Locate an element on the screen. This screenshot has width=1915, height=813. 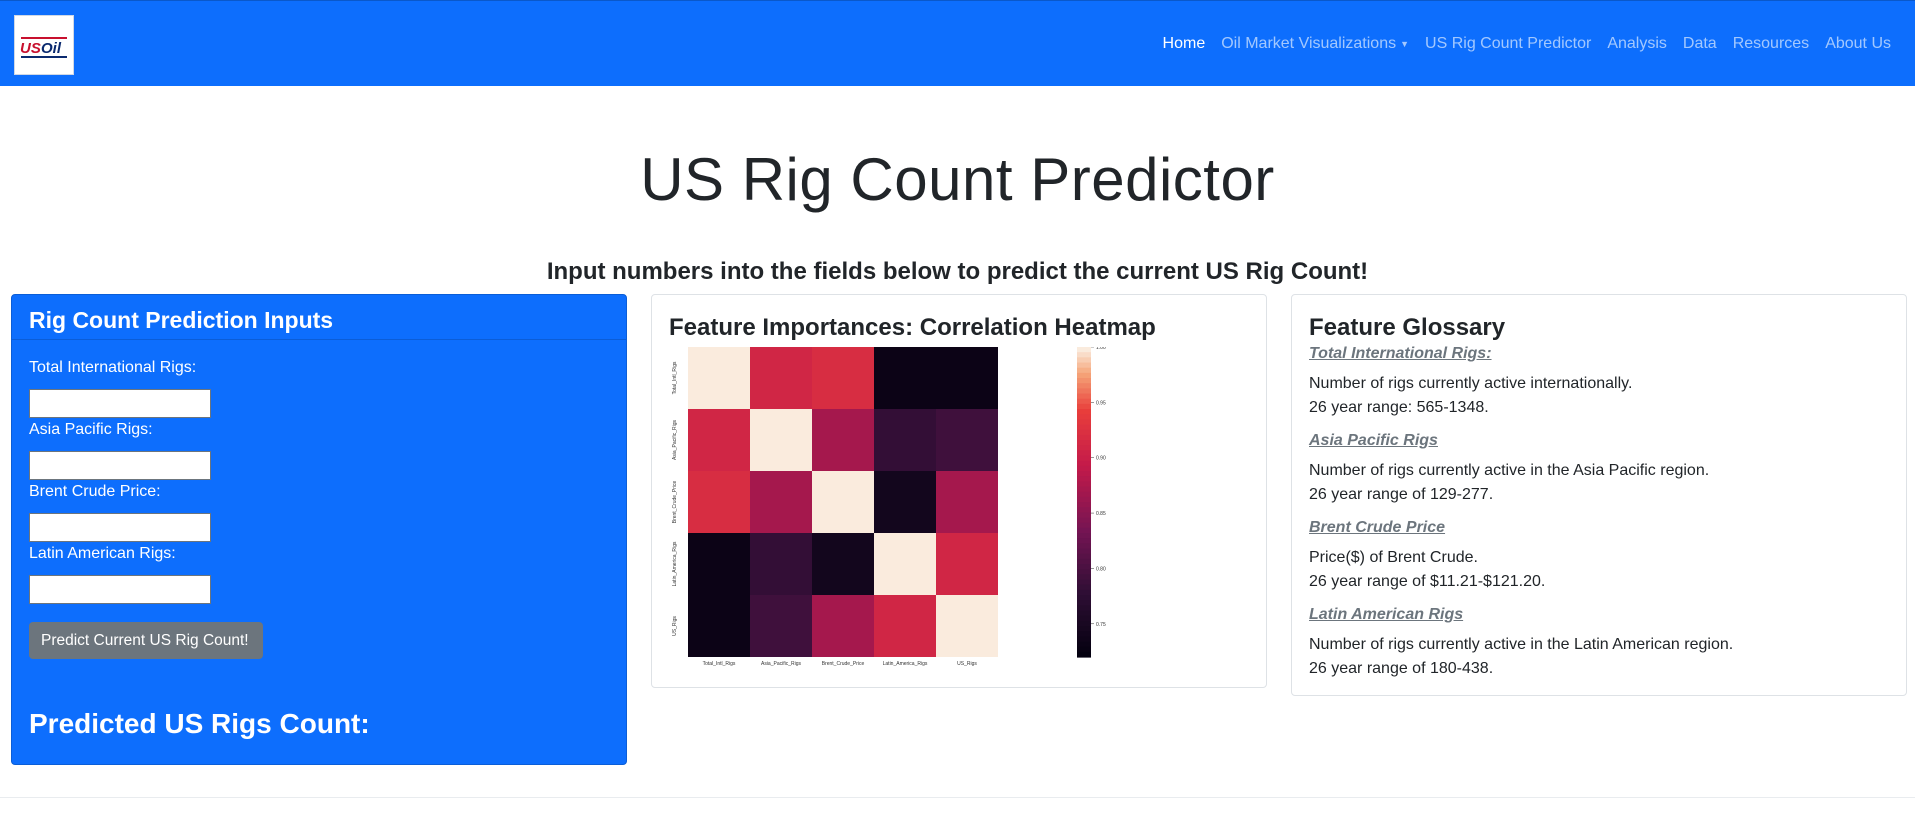
caret-down-icon: ▼ is located at coordinates (1405, 44).